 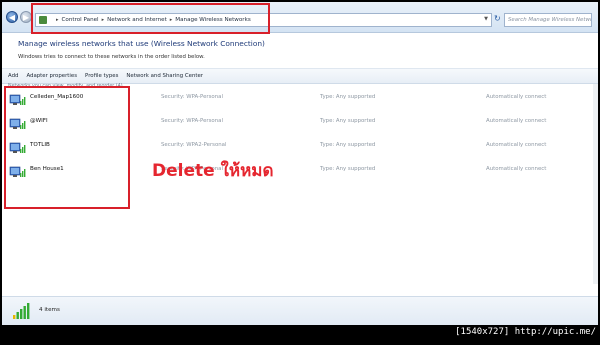 I want to click on network-security: Security: WPA2-Personal, so click(x=194, y=145).